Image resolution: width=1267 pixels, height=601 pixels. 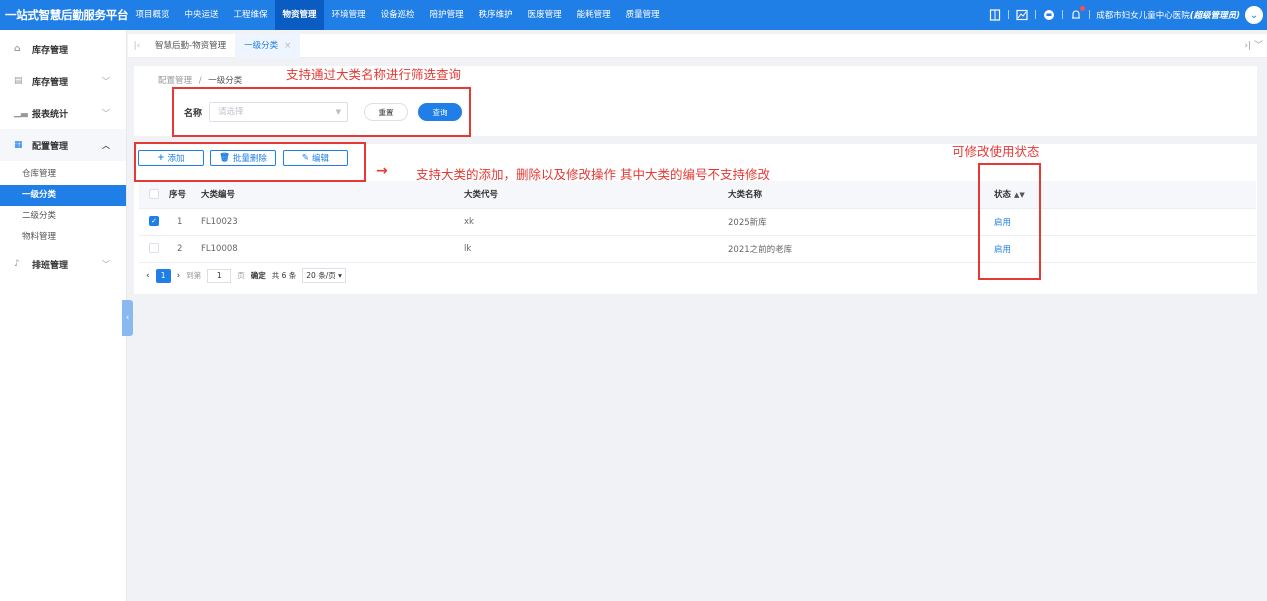 I want to click on nav-item: 中央运送, so click(x=201, y=15).